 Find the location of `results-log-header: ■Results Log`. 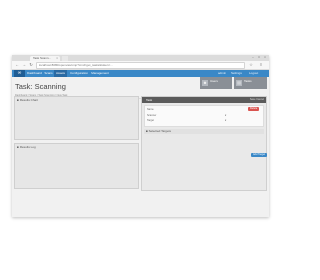

results-log-header: ■Results Log is located at coordinates (26, 147).